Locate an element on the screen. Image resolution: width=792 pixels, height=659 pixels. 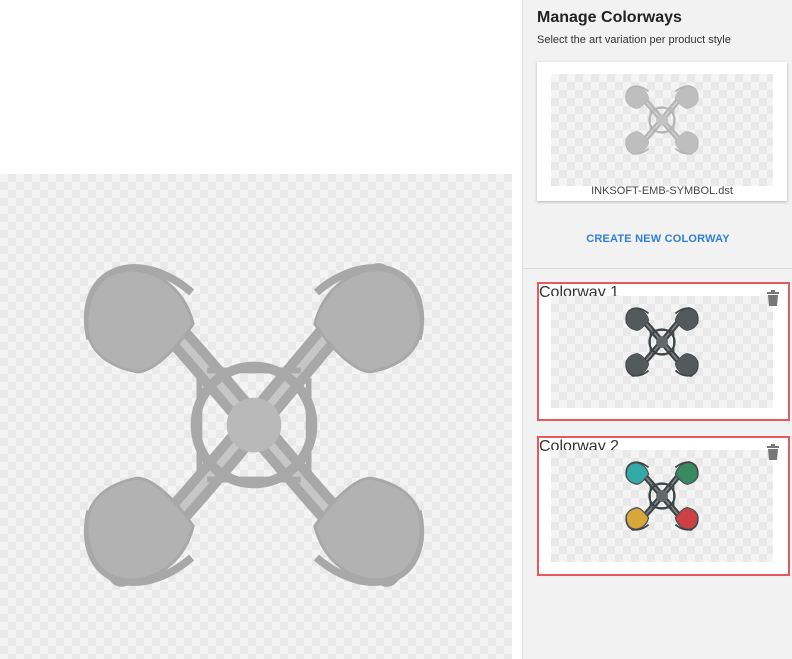
colorway-2-thumbnail is located at coordinates (662, 496).